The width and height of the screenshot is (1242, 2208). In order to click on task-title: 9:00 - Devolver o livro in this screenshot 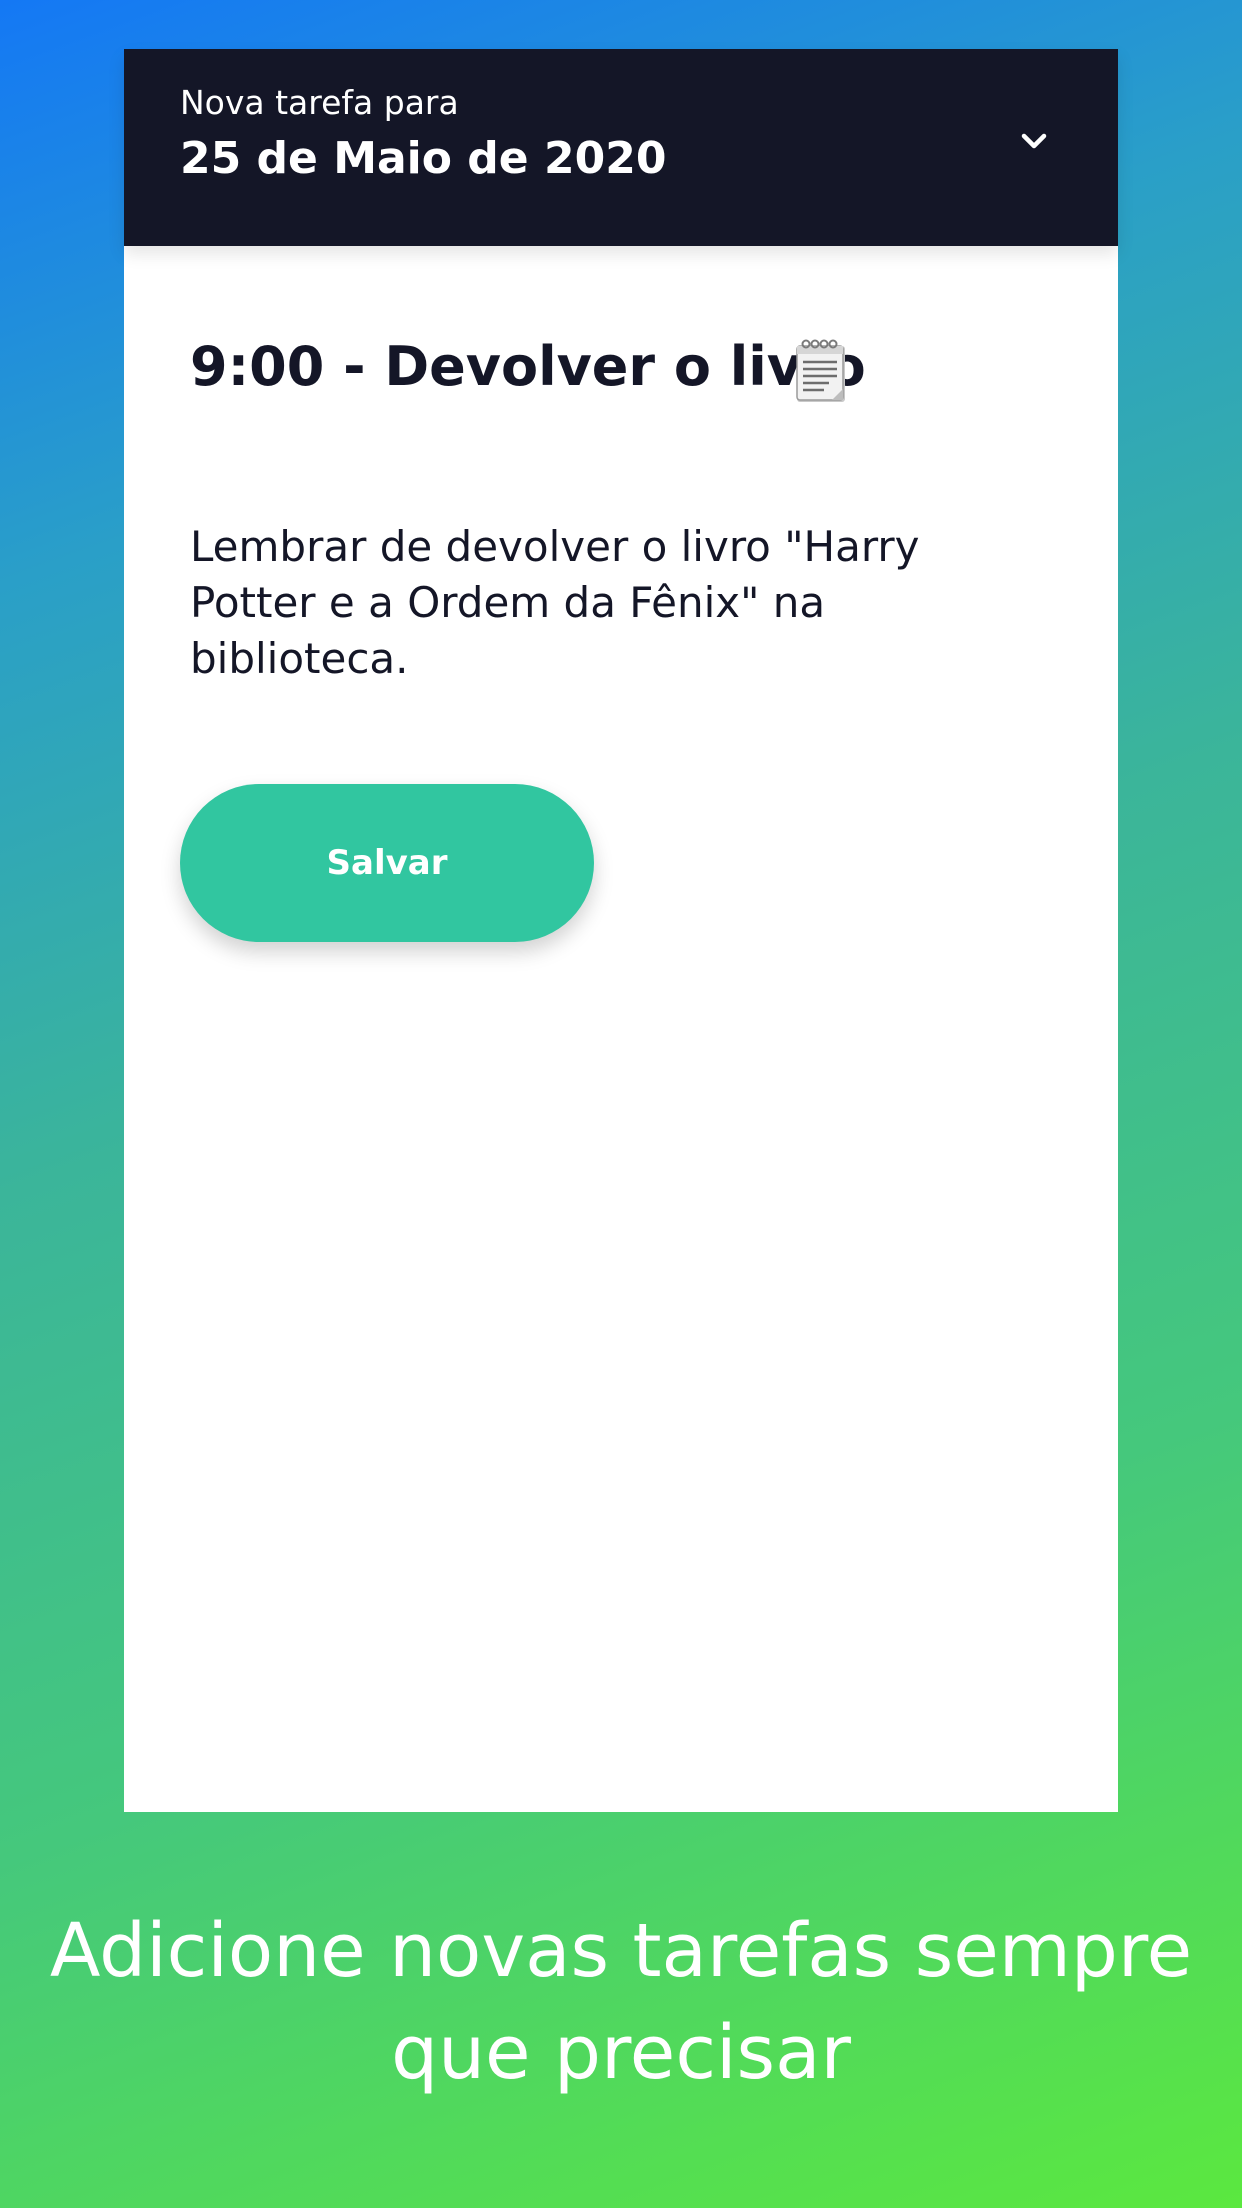, I will do `click(528, 367)`.